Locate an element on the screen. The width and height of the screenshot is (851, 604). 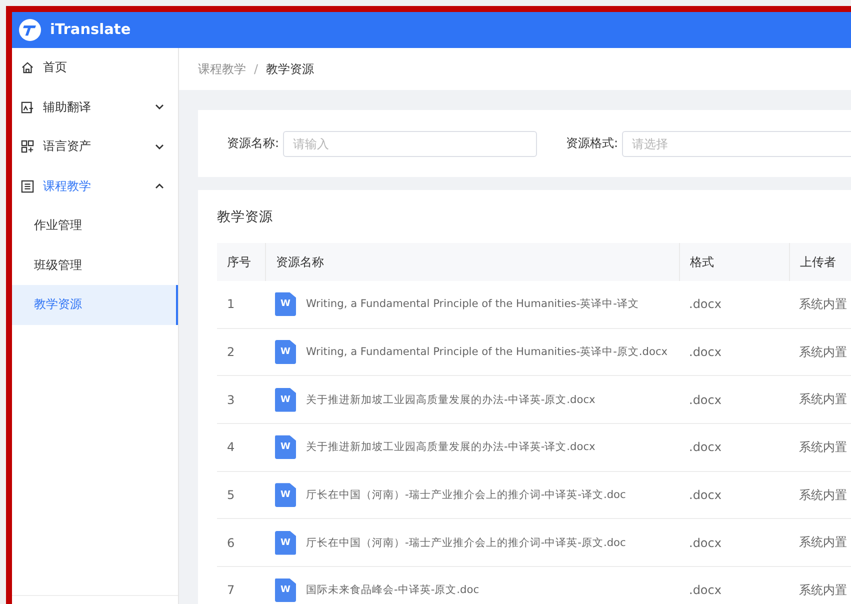
table-cell: 6 is located at coordinates (241, 543).